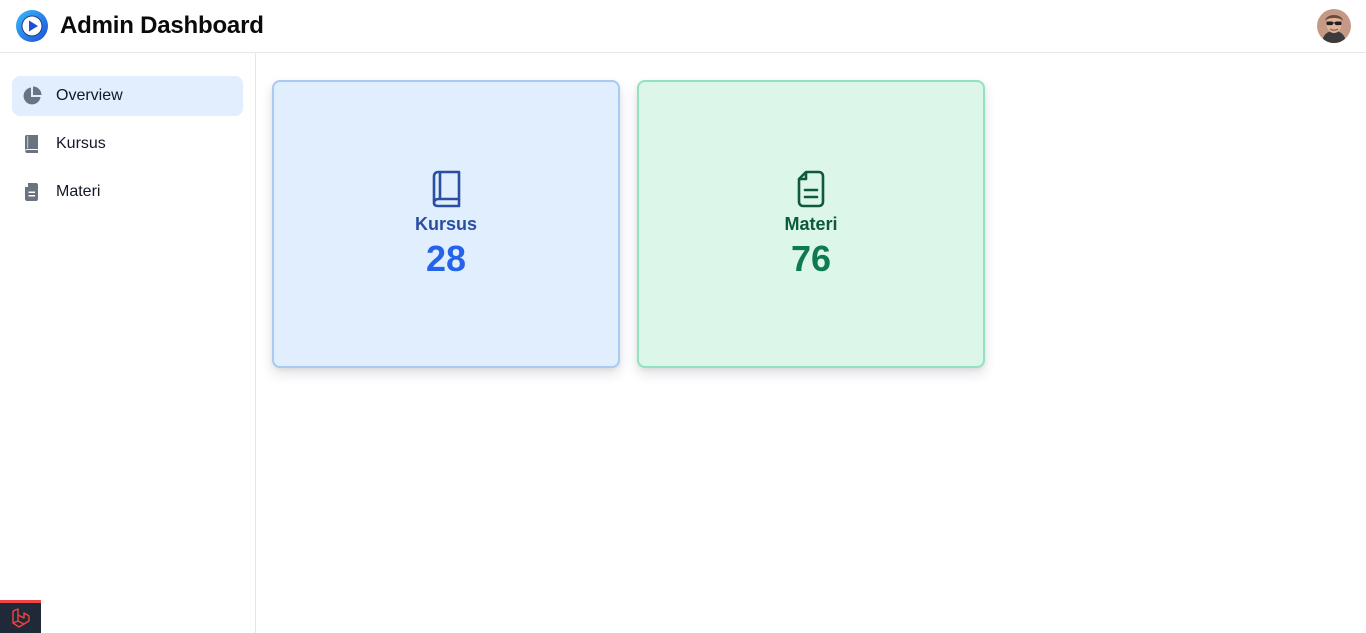 The height and width of the screenshot is (633, 1366). I want to click on sidebar-item-label: Materi, so click(78, 191).